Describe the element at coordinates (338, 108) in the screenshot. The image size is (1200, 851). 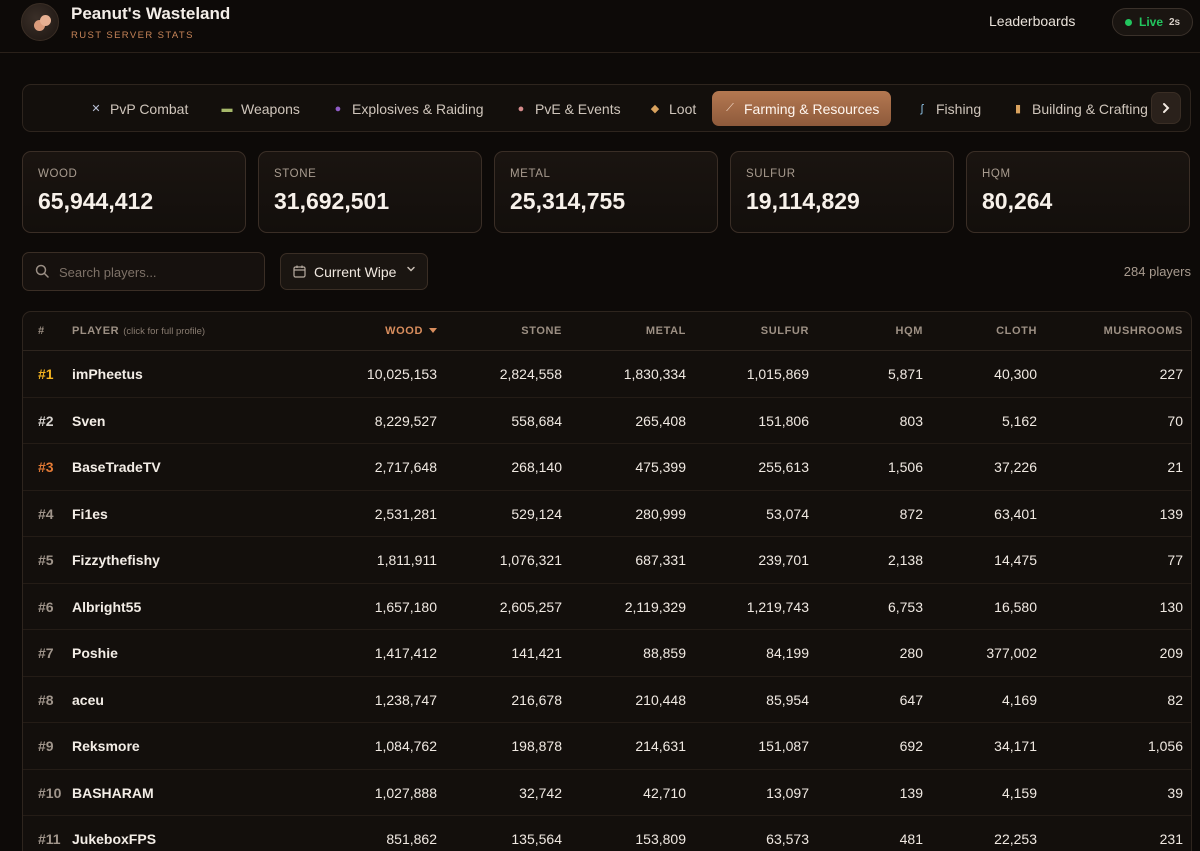
I see `bomb-icon: ●` at that location.